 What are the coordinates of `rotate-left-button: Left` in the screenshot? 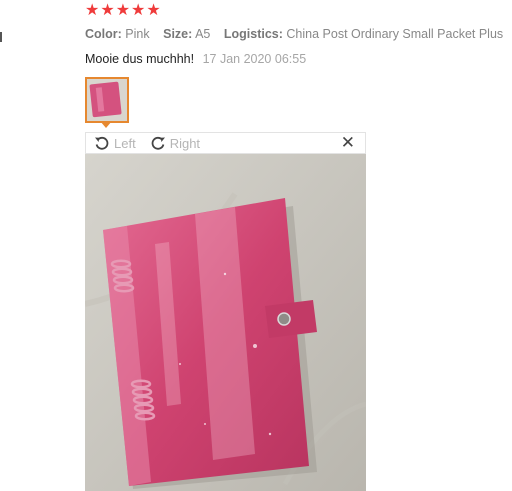 It's located at (118, 143).